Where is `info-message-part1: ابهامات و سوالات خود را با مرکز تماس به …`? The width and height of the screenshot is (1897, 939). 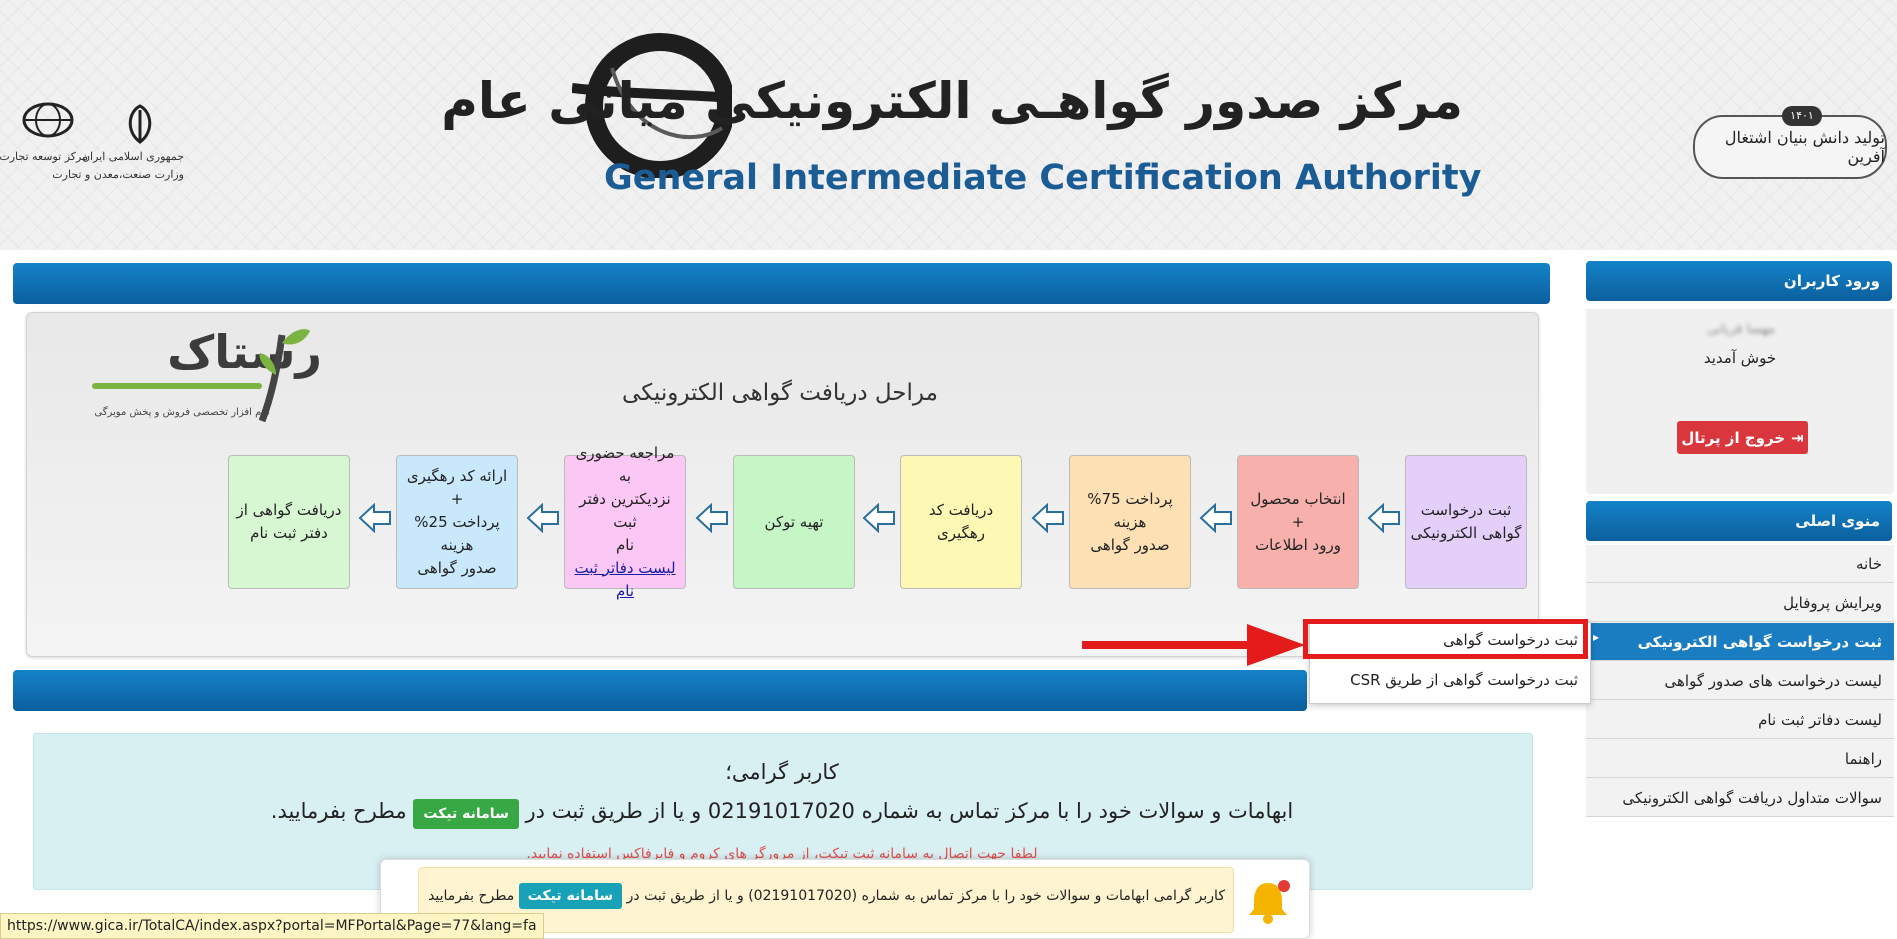
info-message-part1: ابهامات و سوالات خود را با مرکز تماس به … is located at coordinates (909, 811).